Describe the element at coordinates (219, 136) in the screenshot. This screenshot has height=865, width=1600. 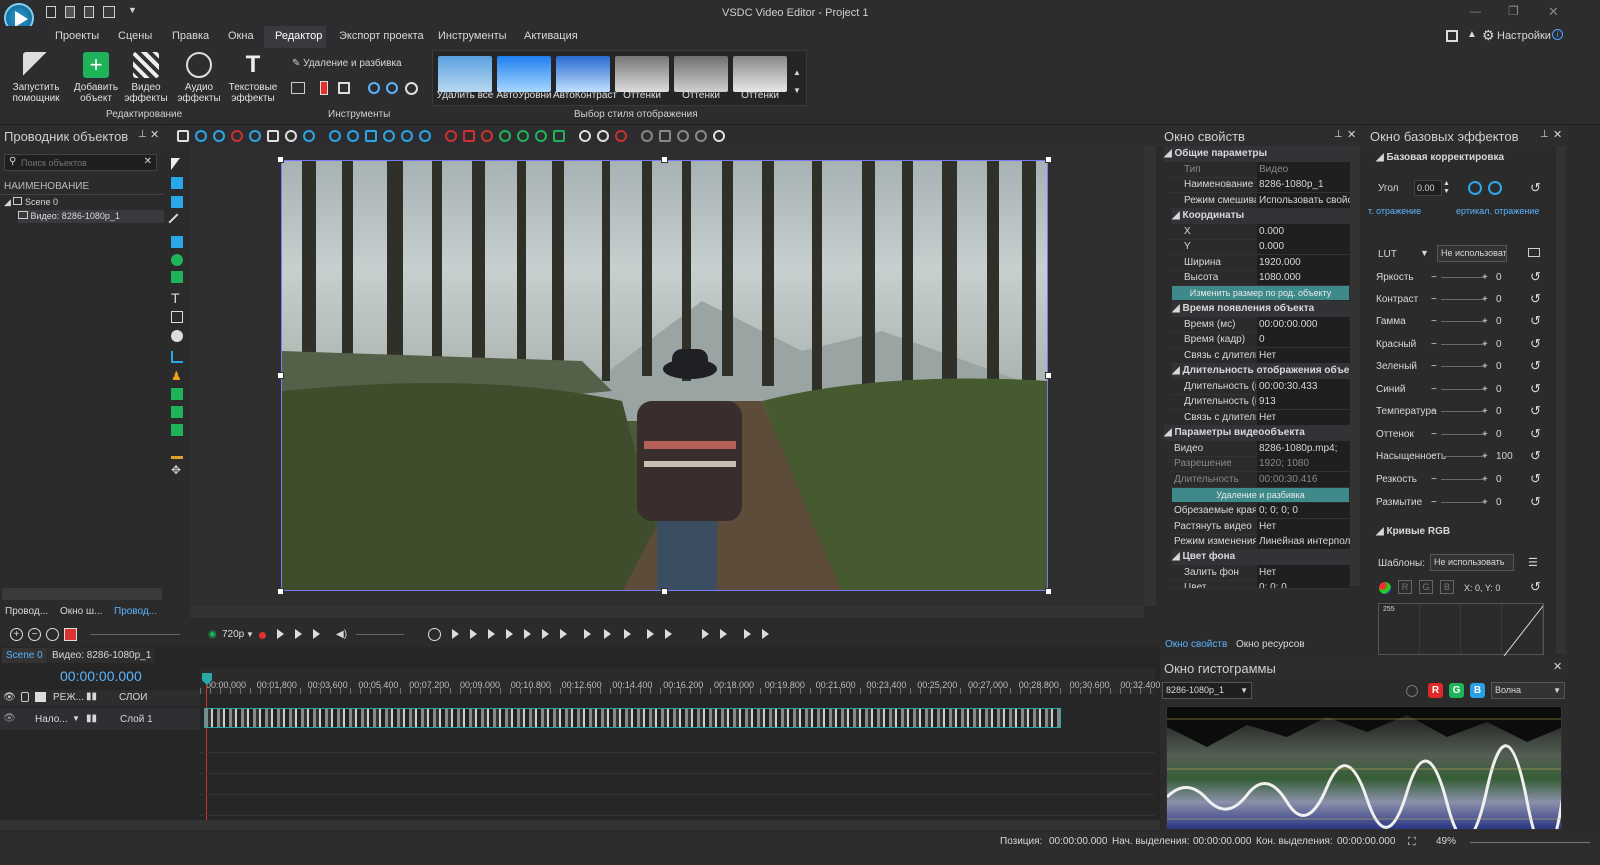
I see `paste-icon` at that location.